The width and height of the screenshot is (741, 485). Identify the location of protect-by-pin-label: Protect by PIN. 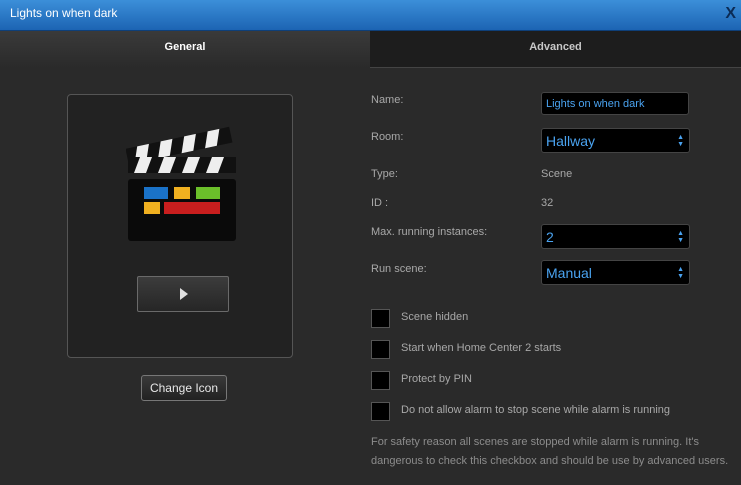
(436, 379).